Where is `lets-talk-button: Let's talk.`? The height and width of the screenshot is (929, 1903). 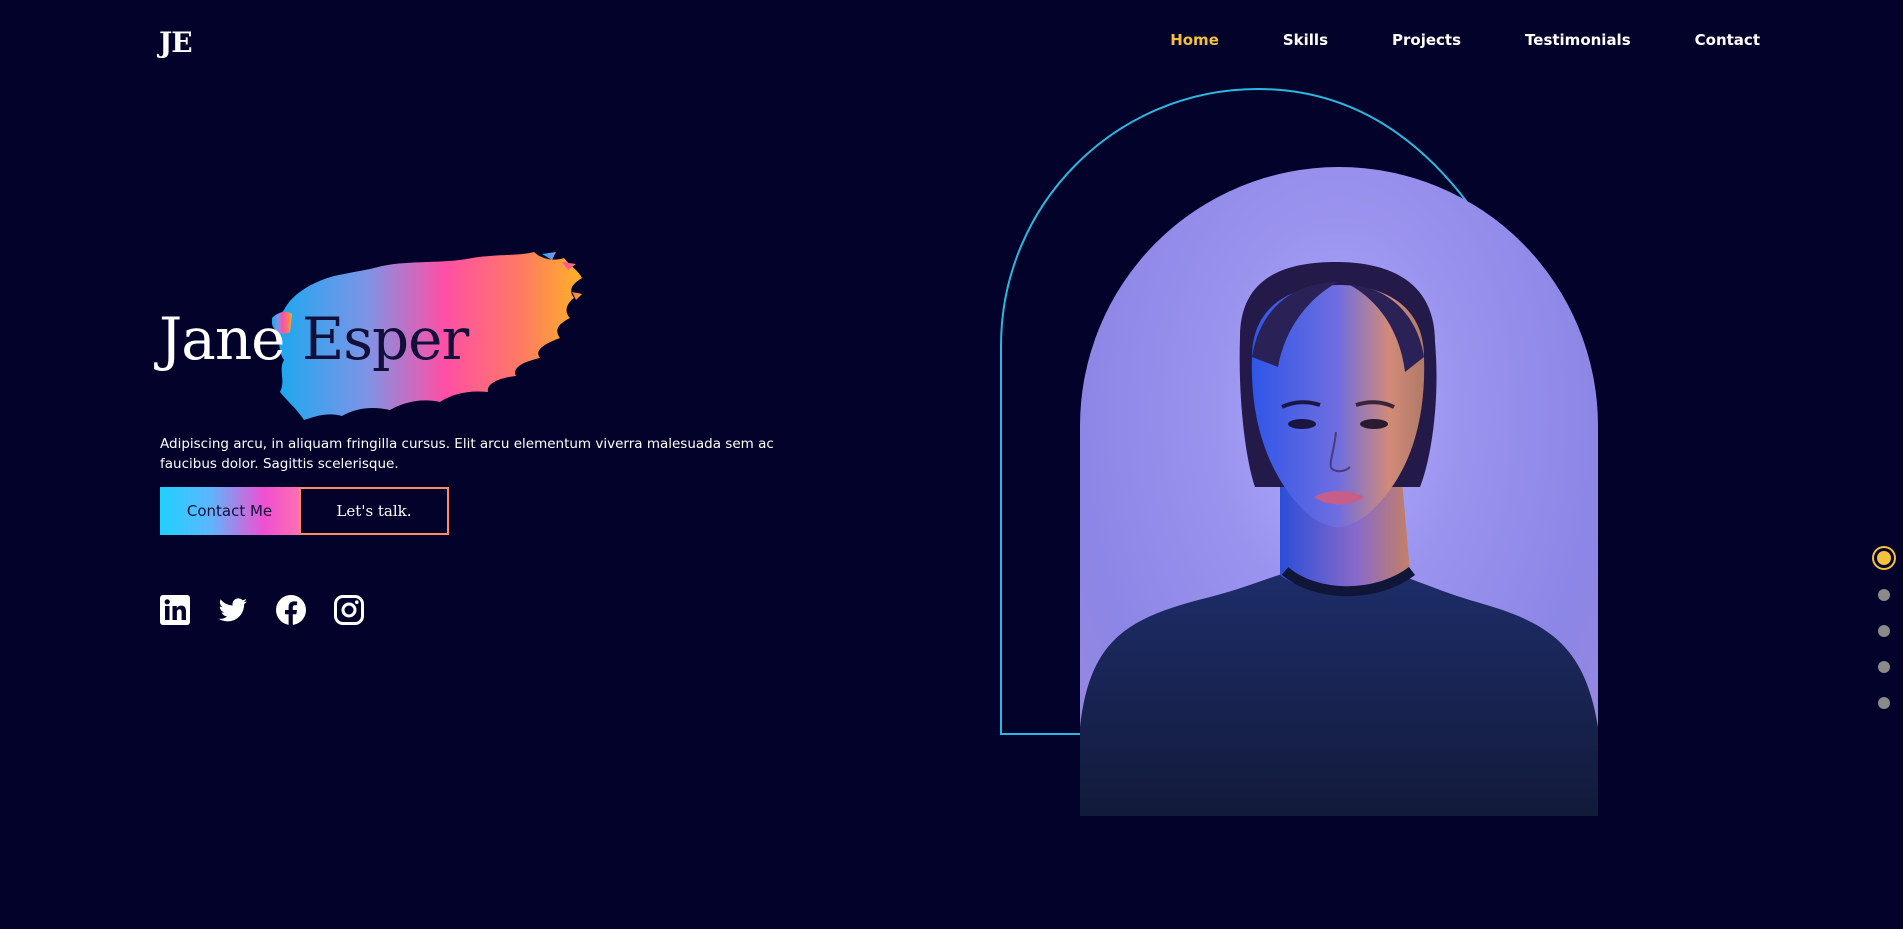 lets-talk-button: Let's talk. is located at coordinates (374, 511).